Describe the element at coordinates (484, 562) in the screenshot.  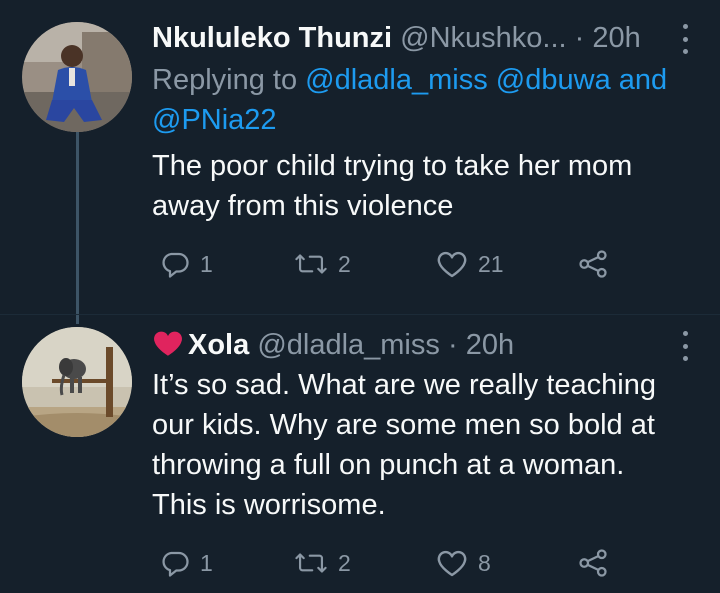
I see `like-count: 8` at that location.